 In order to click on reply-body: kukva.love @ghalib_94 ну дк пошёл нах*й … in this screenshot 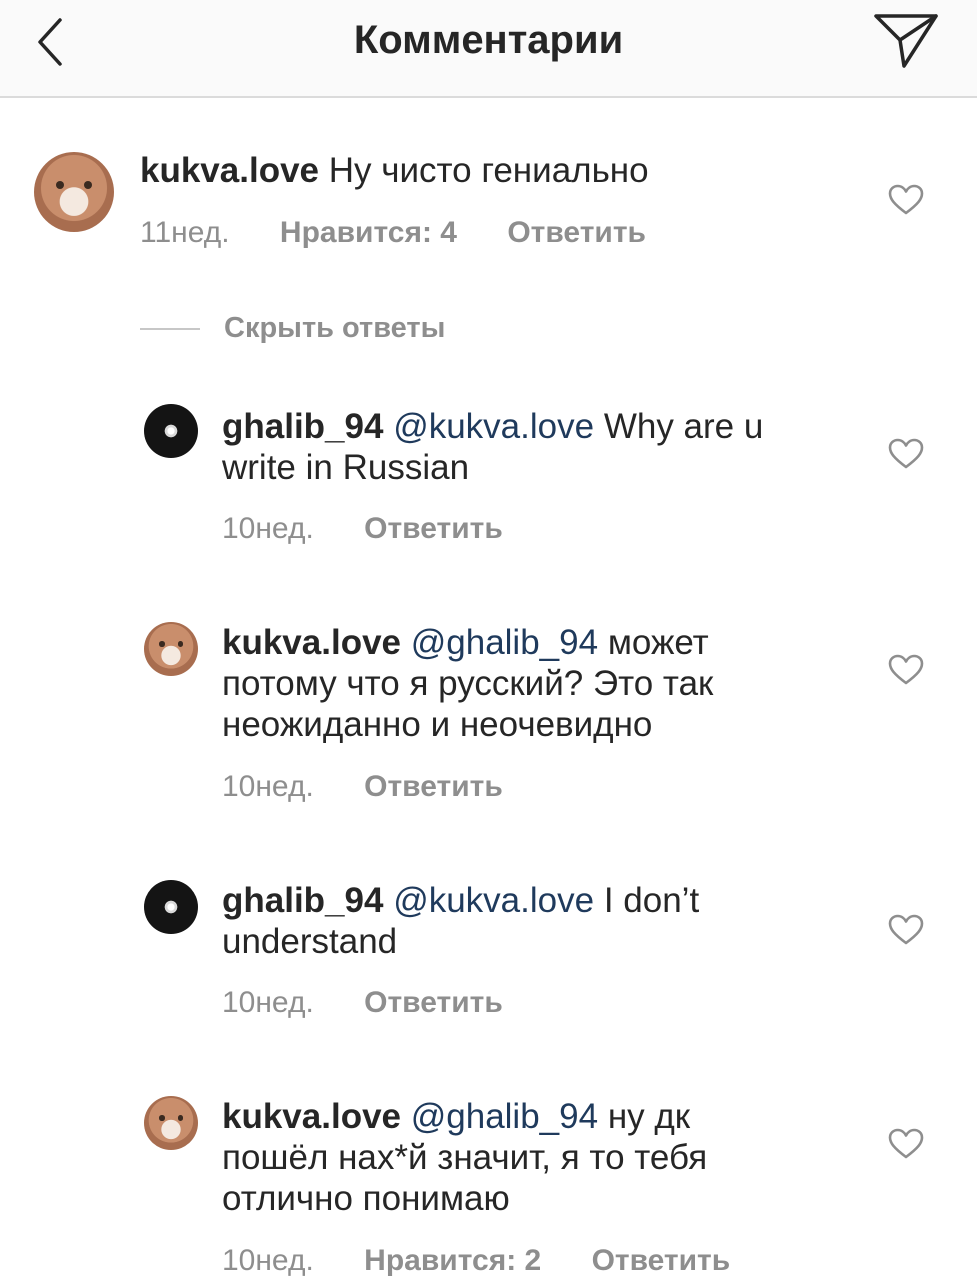, I will do `click(502, 1157)`.